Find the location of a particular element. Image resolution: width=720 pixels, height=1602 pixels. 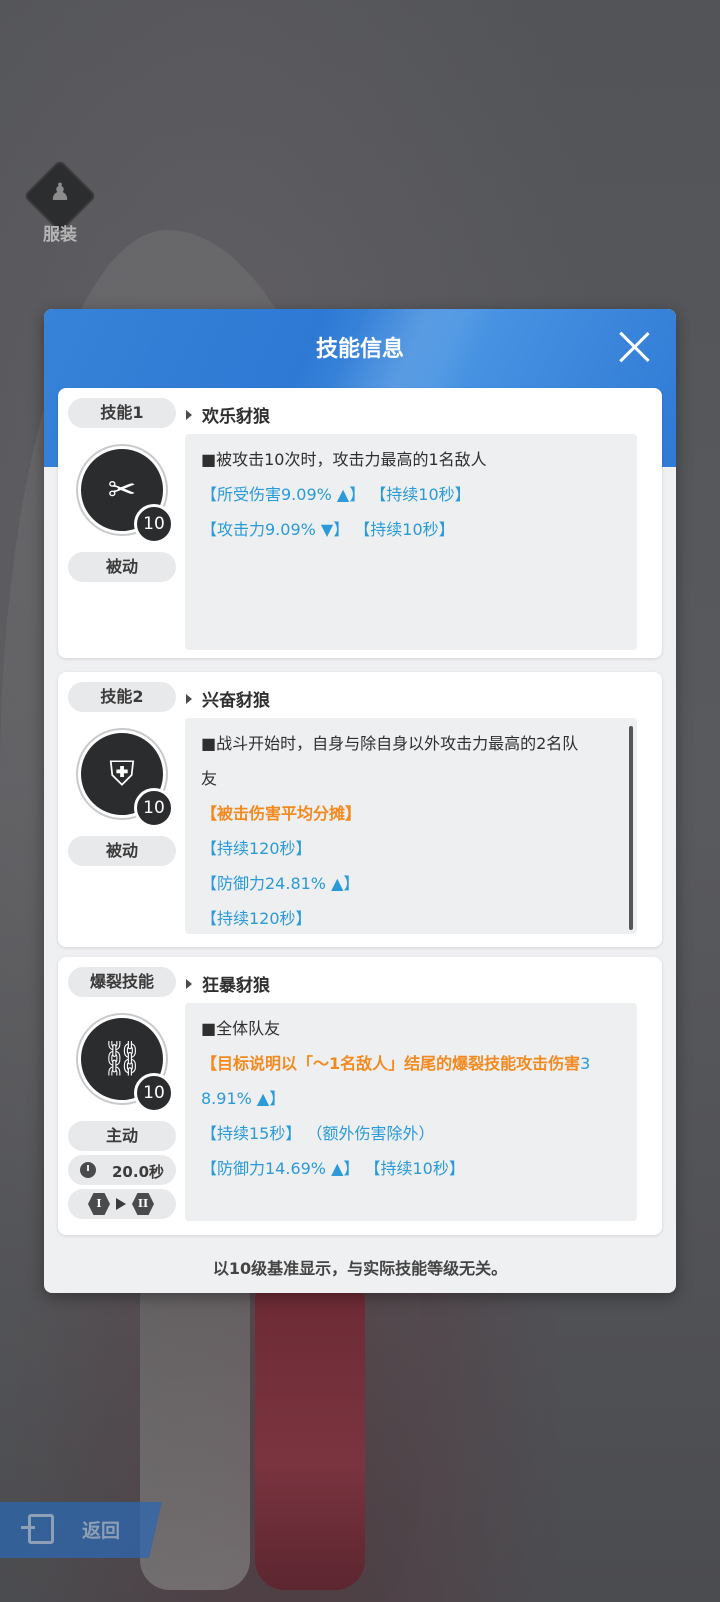

burst-stage-to-icon: II is located at coordinates (143, 1204).